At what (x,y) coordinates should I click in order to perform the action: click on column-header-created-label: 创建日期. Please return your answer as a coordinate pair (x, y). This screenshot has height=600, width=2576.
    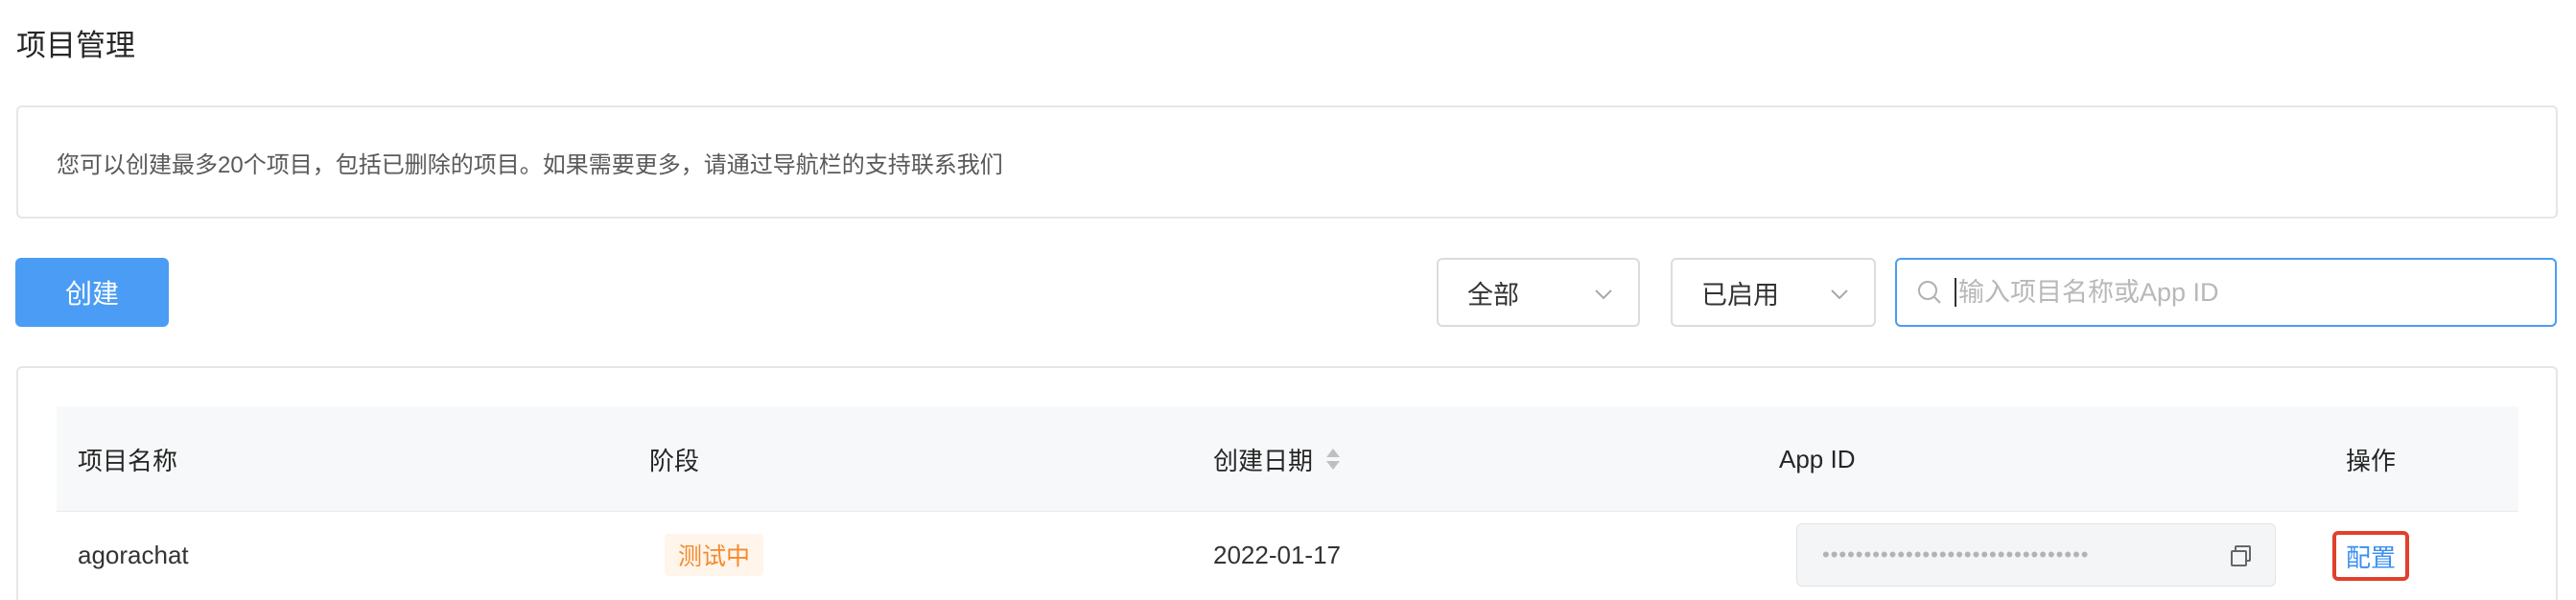
    Looking at the image, I should click on (1263, 460).